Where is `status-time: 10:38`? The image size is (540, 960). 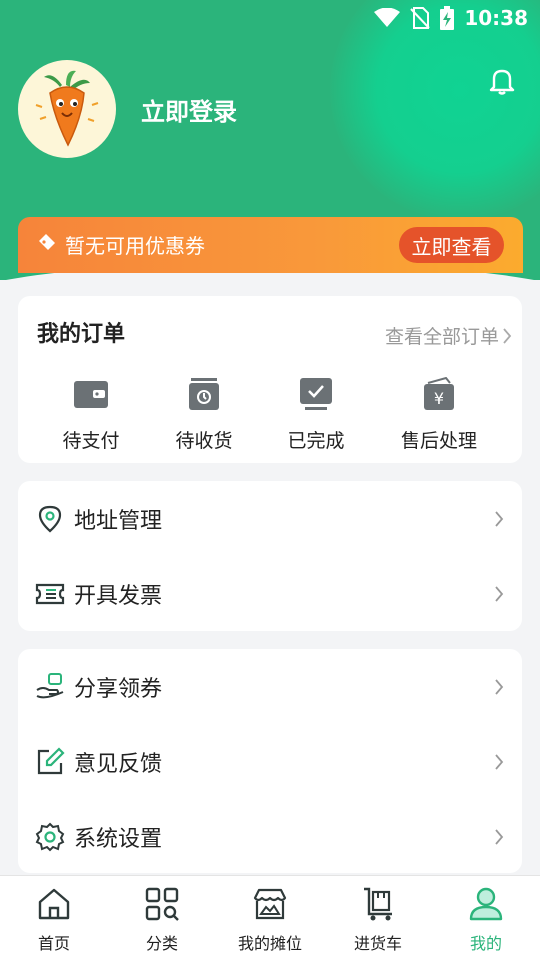
status-time: 10:38 is located at coordinates (496, 18).